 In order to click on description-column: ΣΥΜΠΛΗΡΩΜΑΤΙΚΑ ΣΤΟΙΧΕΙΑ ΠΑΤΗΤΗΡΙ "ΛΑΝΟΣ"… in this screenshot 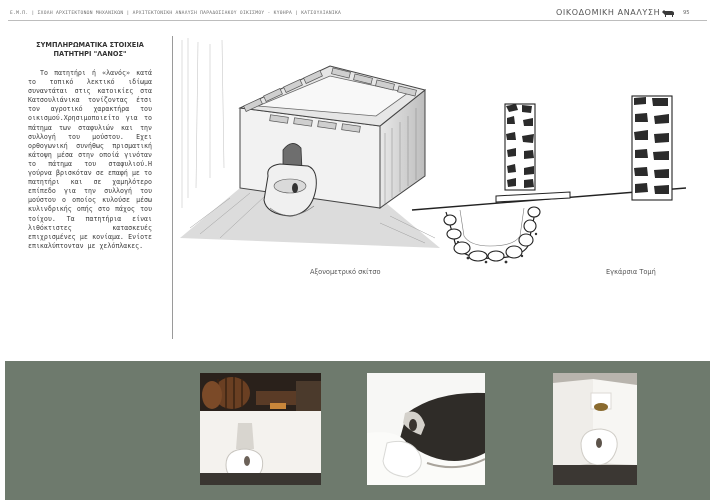, I will do `click(90, 146)`.